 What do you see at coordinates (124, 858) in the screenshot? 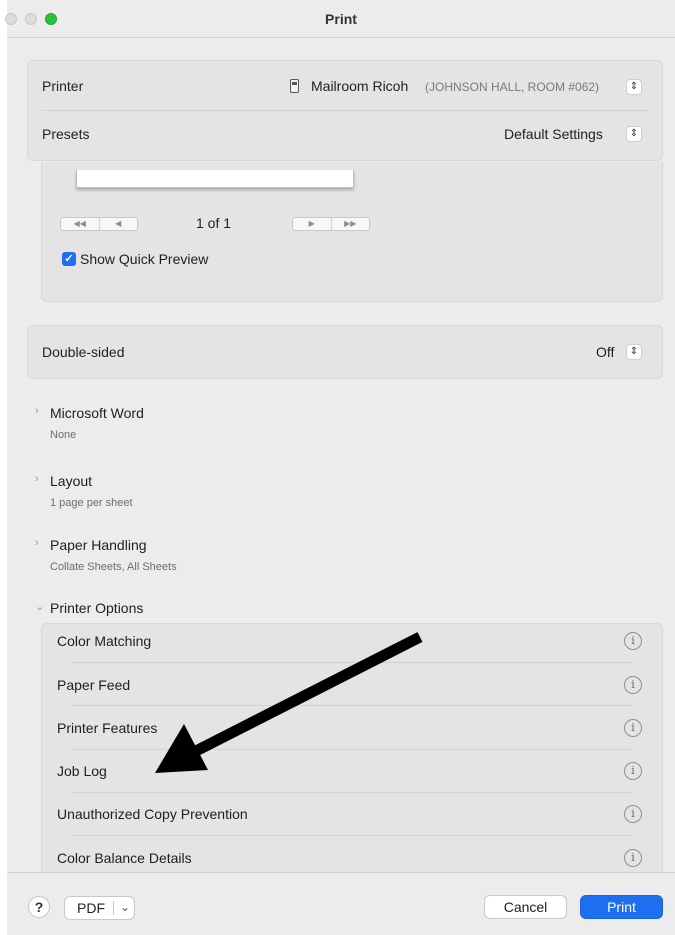
I see `option-label: Color Balance Details` at bounding box center [124, 858].